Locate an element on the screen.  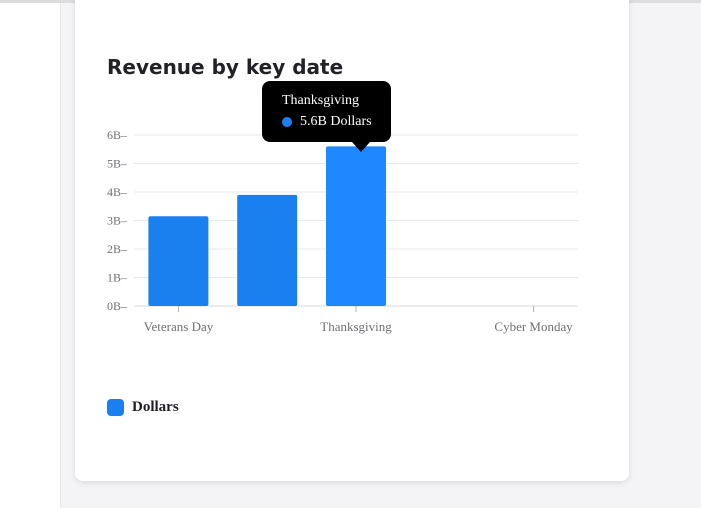
x-tick-label: Cyber Monday is located at coordinates (533, 326).